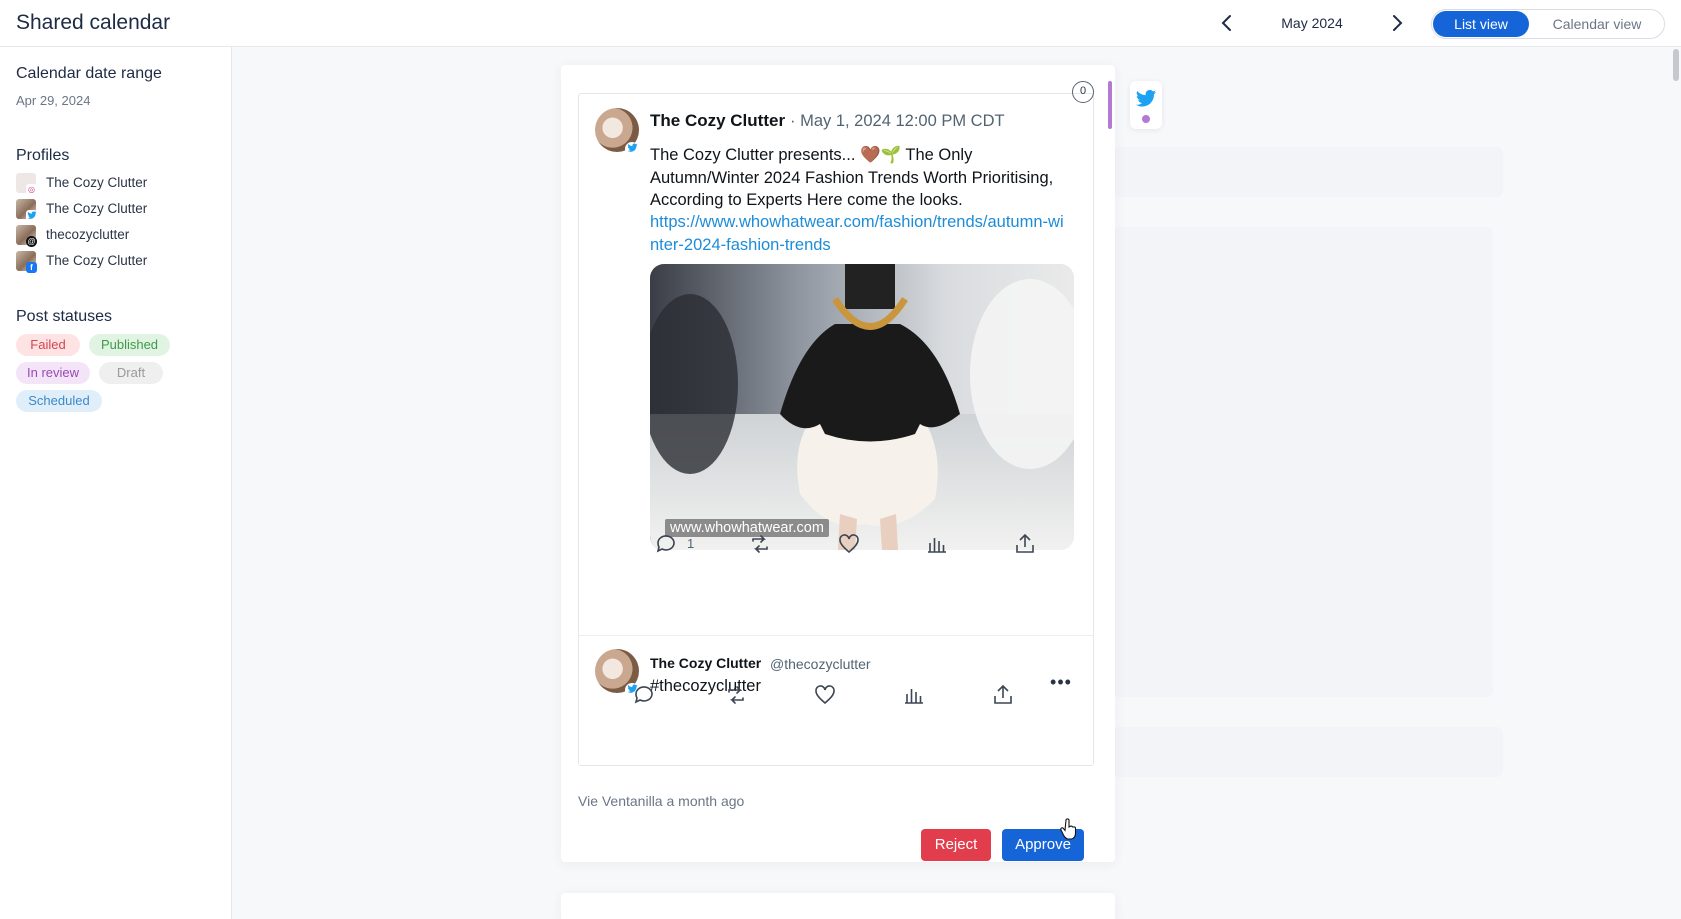  I want to click on thread-divider, so click(836, 635).